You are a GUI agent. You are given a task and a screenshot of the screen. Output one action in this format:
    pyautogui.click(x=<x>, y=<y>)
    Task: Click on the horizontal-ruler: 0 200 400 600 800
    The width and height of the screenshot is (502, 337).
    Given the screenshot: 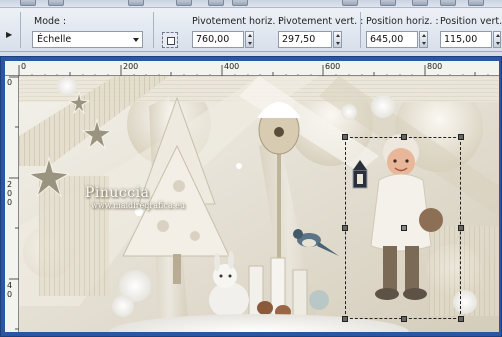 What is the action you would take?
    pyautogui.click(x=252, y=68)
    